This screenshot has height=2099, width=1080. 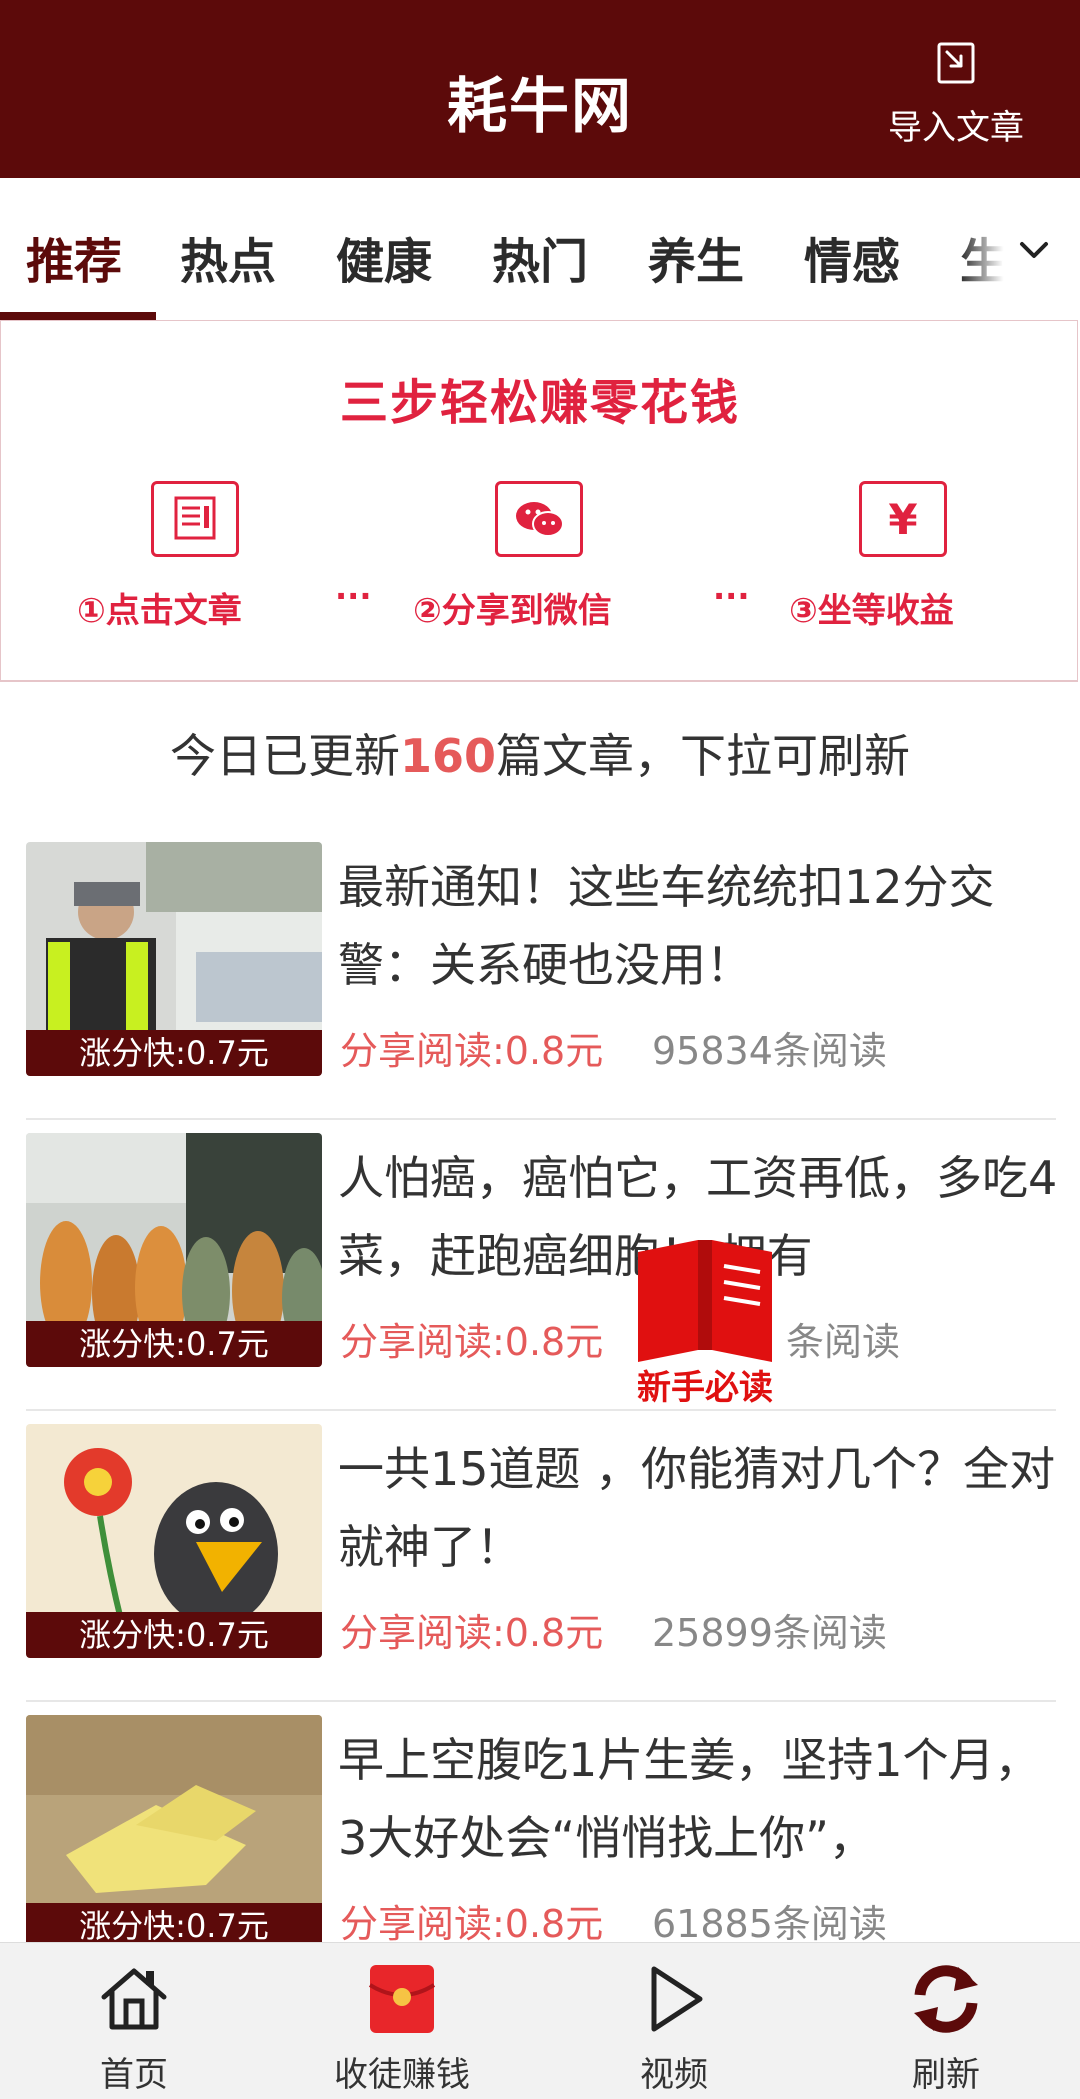 What do you see at coordinates (852, 257) in the screenshot?
I see `tab-emotion: 情感` at bounding box center [852, 257].